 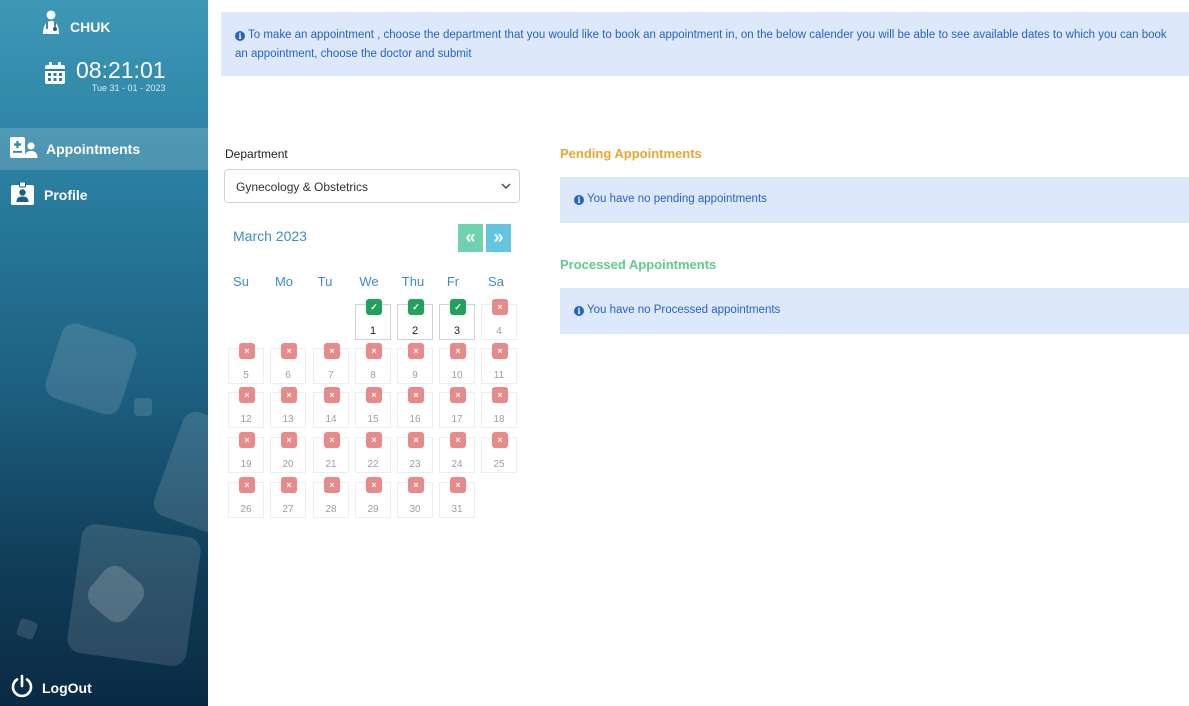 What do you see at coordinates (457, 375) in the screenshot?
I see `calendar-day-number: 10` at bounding box center [457, 375].